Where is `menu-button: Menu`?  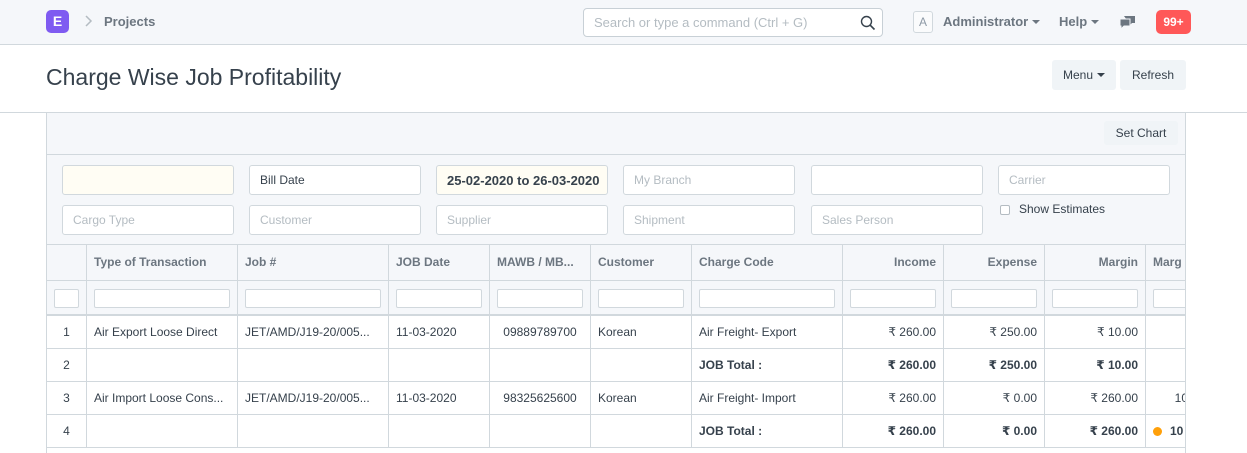 menu-button: Menu is located at coordinates (1084, 75).